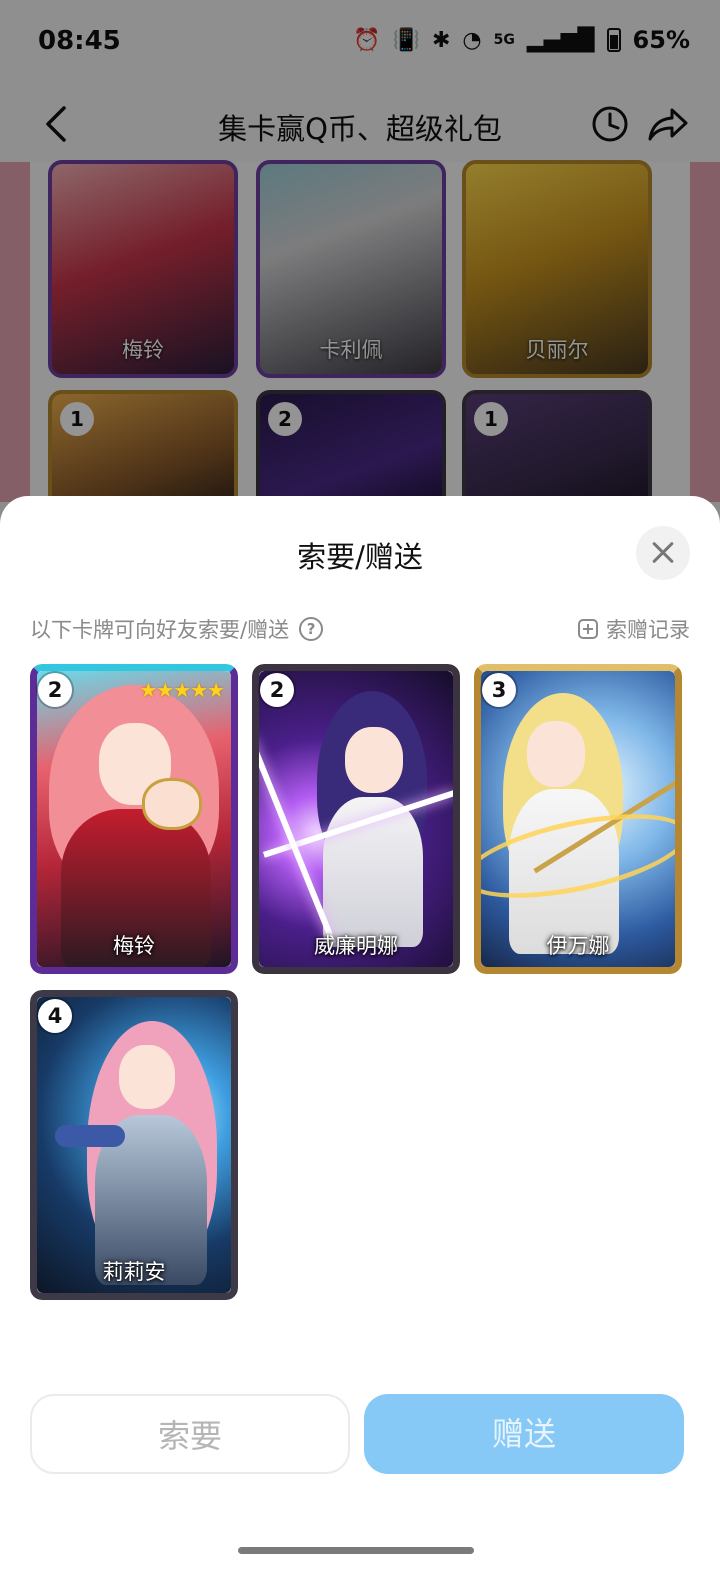  What do you see at coordinates (90, 1136) in the screenshot?
I see `outstretched-hand` at bounding box center [90, 1136].